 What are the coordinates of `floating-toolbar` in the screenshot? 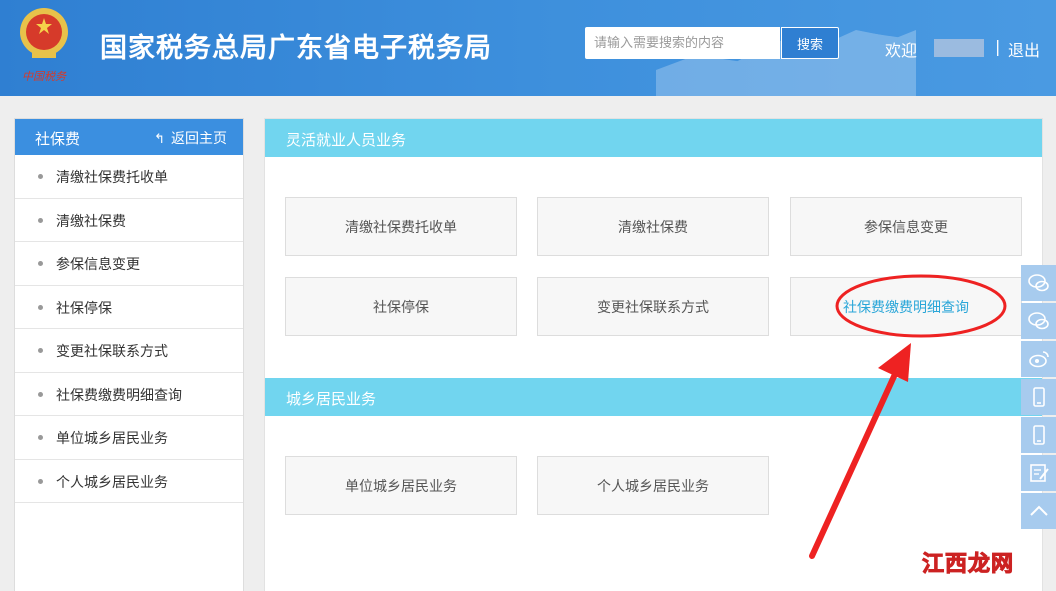 It's located at (1038, 398).